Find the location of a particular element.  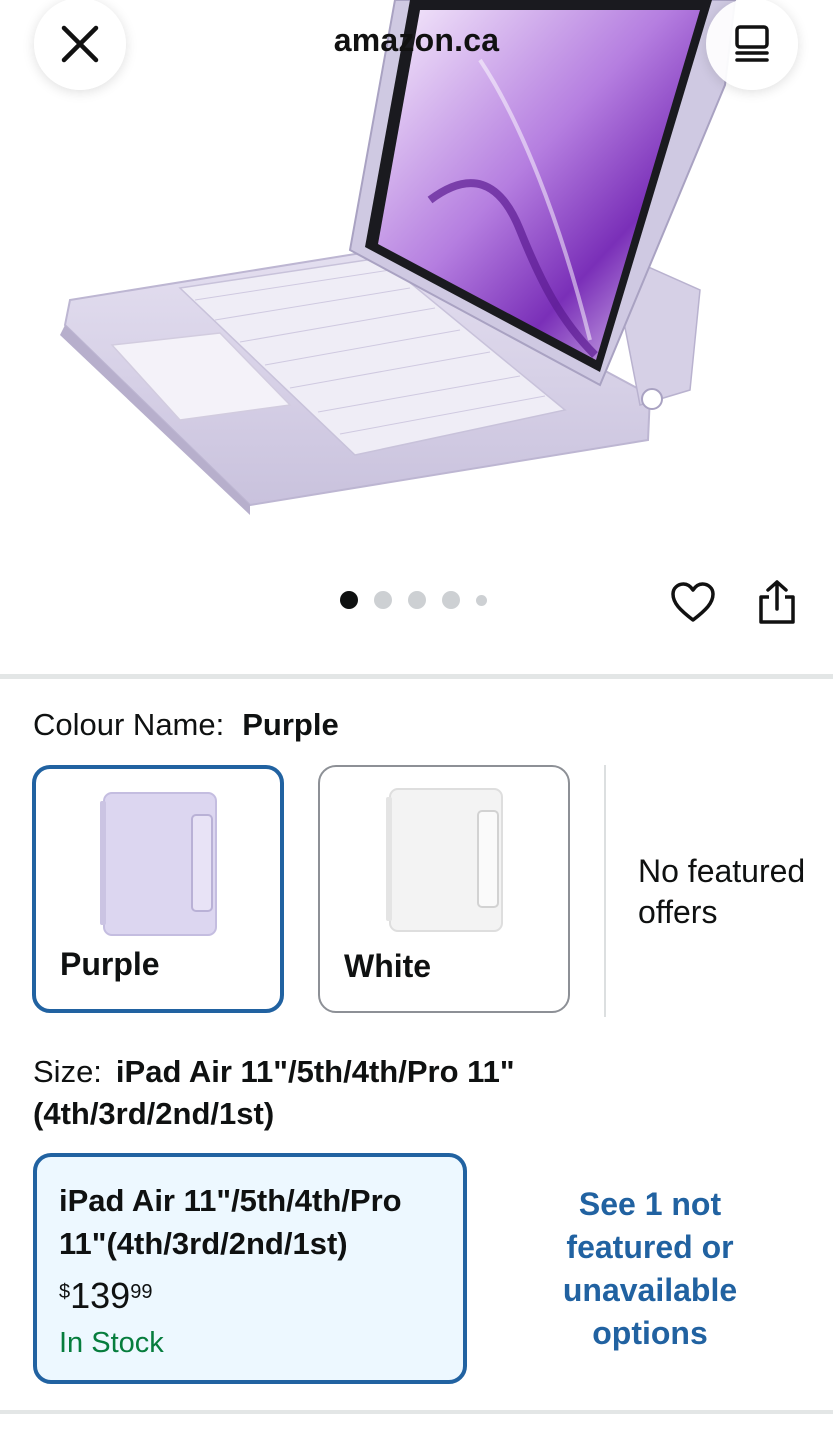

colour-option-label: Purple is located at coordinates (110, 964).